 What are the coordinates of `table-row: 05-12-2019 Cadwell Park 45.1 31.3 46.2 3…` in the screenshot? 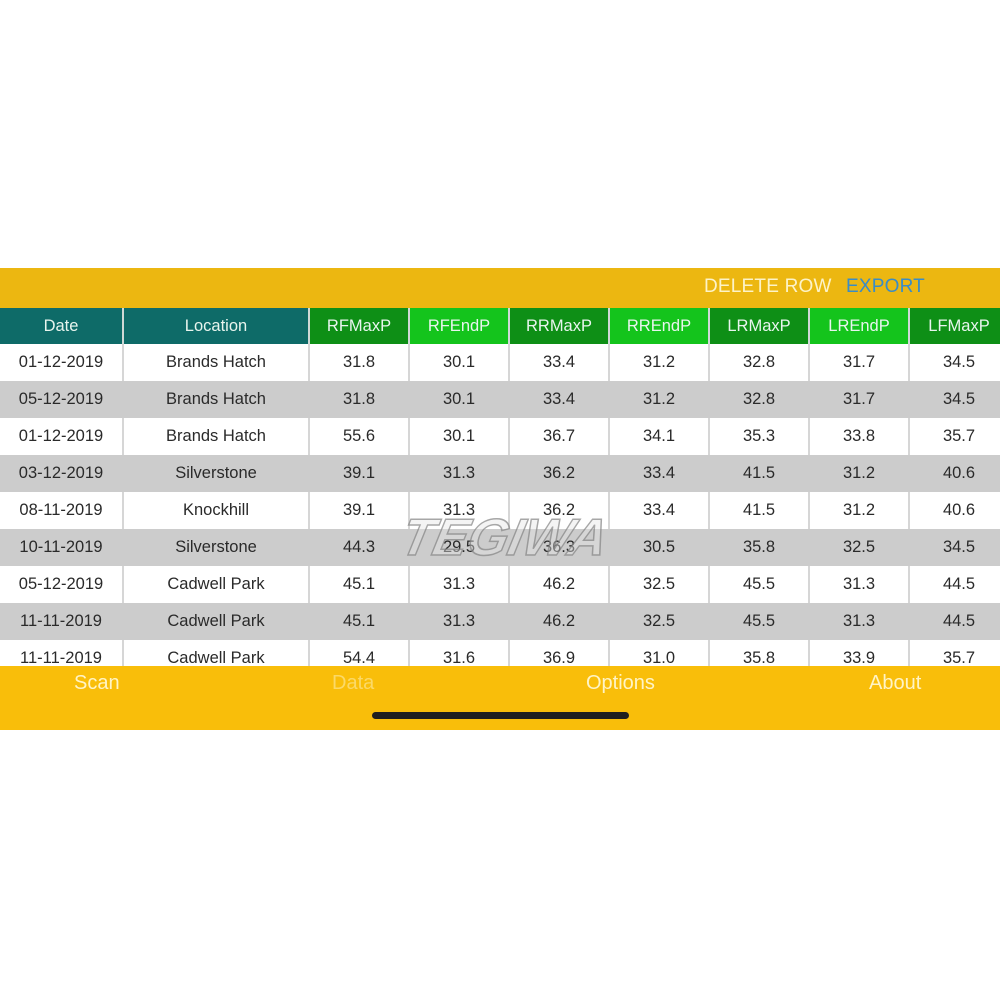 It's located at (500, 584).